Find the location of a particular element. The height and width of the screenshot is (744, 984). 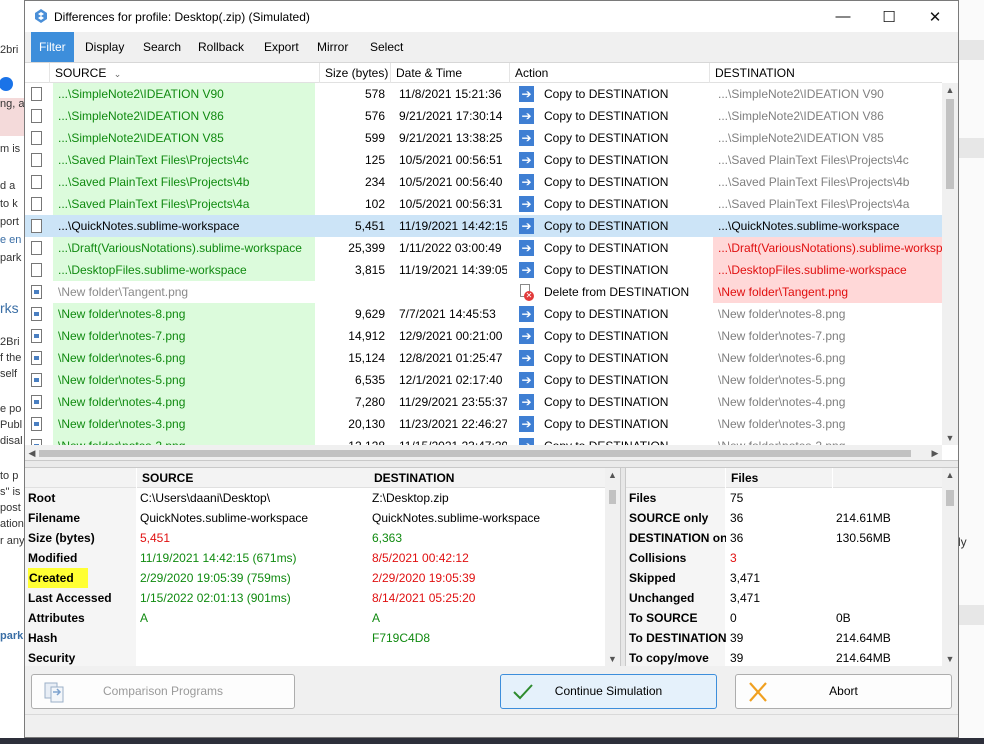

grid-horizontal-scrollbar: ◀ ▶ is located at coordinates (483, 452).